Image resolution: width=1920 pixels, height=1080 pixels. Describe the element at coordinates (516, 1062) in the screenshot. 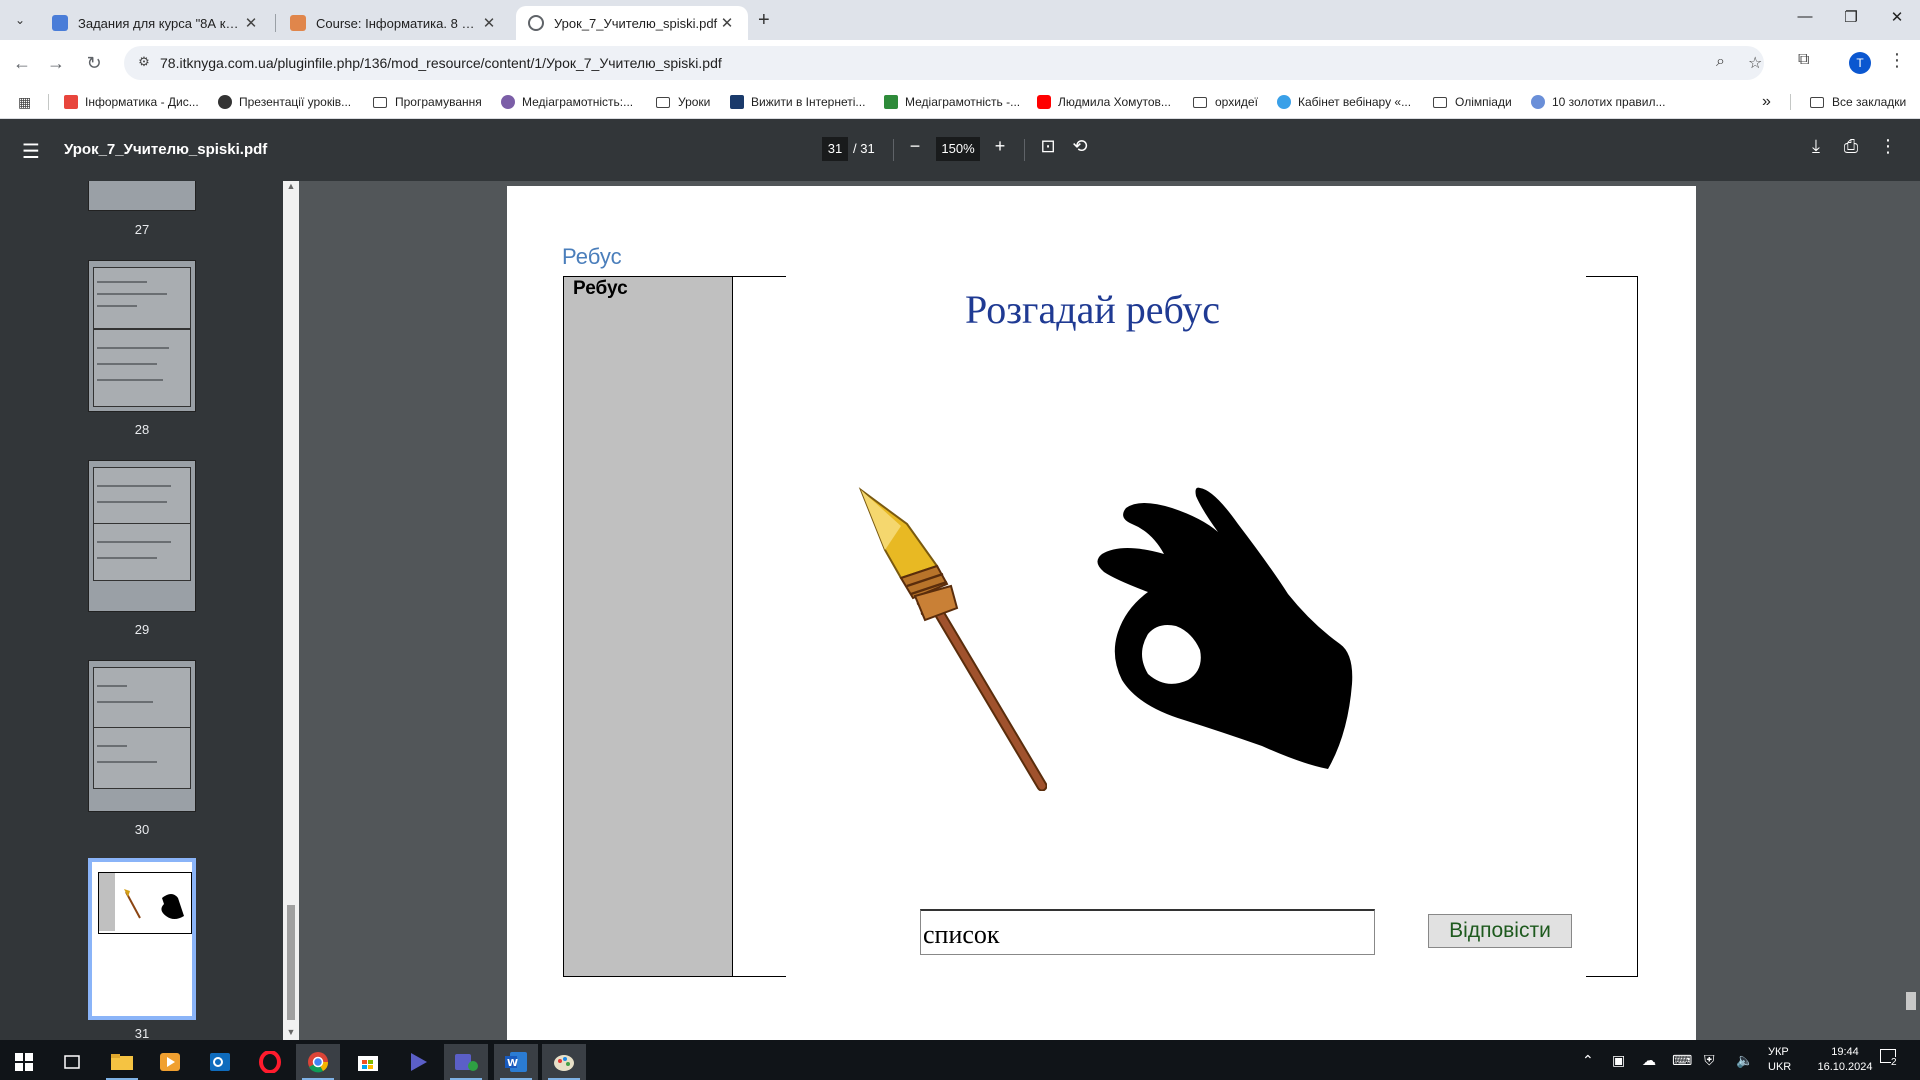

I see `word-icon: W` at that location.